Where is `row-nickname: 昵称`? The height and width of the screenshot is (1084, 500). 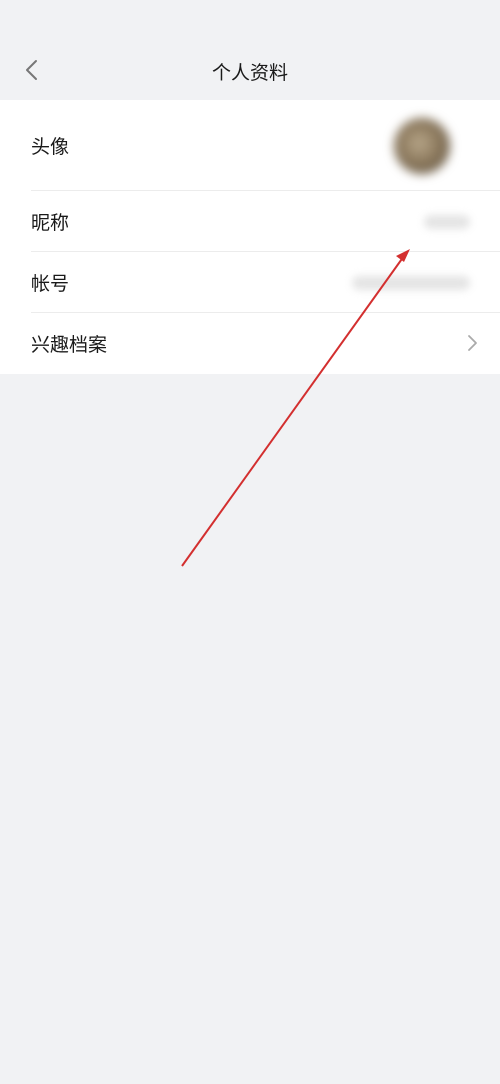
row-nickname: 昵称 is located at coordinates (250, 221).